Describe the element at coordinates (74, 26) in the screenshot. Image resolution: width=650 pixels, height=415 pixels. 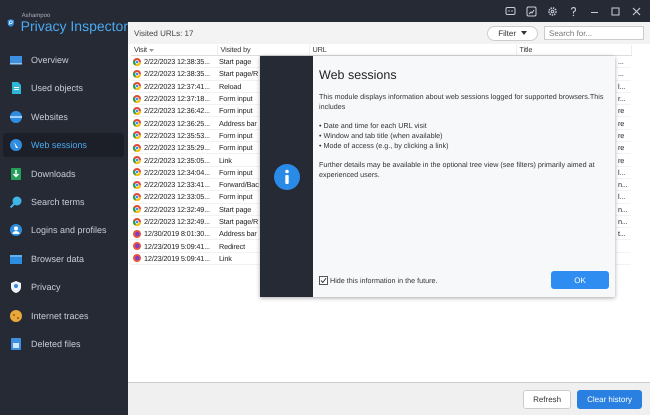
I see `app-title: Privacy Inspector` at that location.